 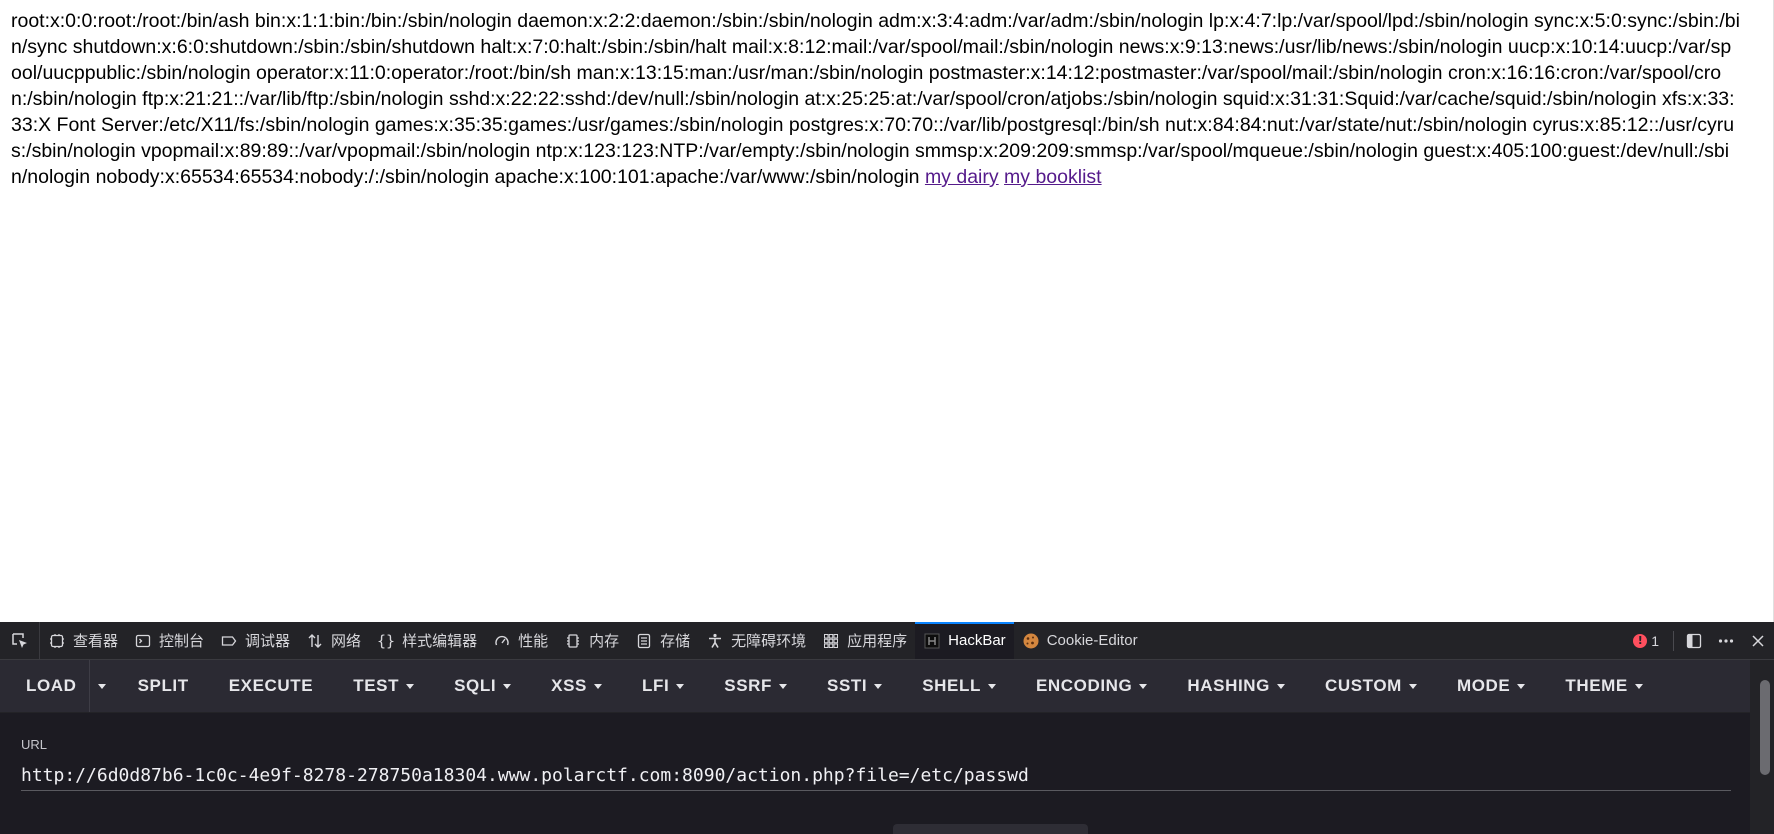 I want to click on tab-label: 内存, so click(x=604, y=641).